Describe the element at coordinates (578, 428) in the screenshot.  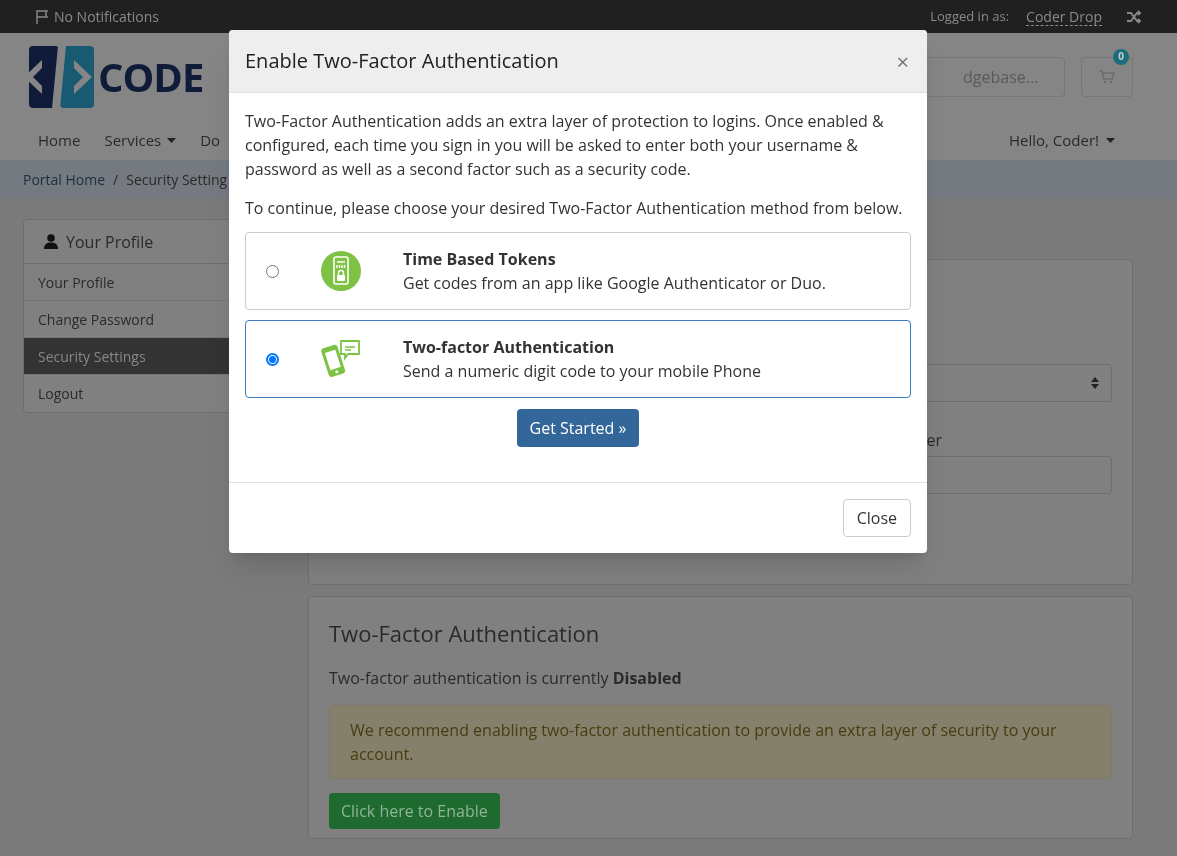
I see `get-started-button: Get Started »` at that location.